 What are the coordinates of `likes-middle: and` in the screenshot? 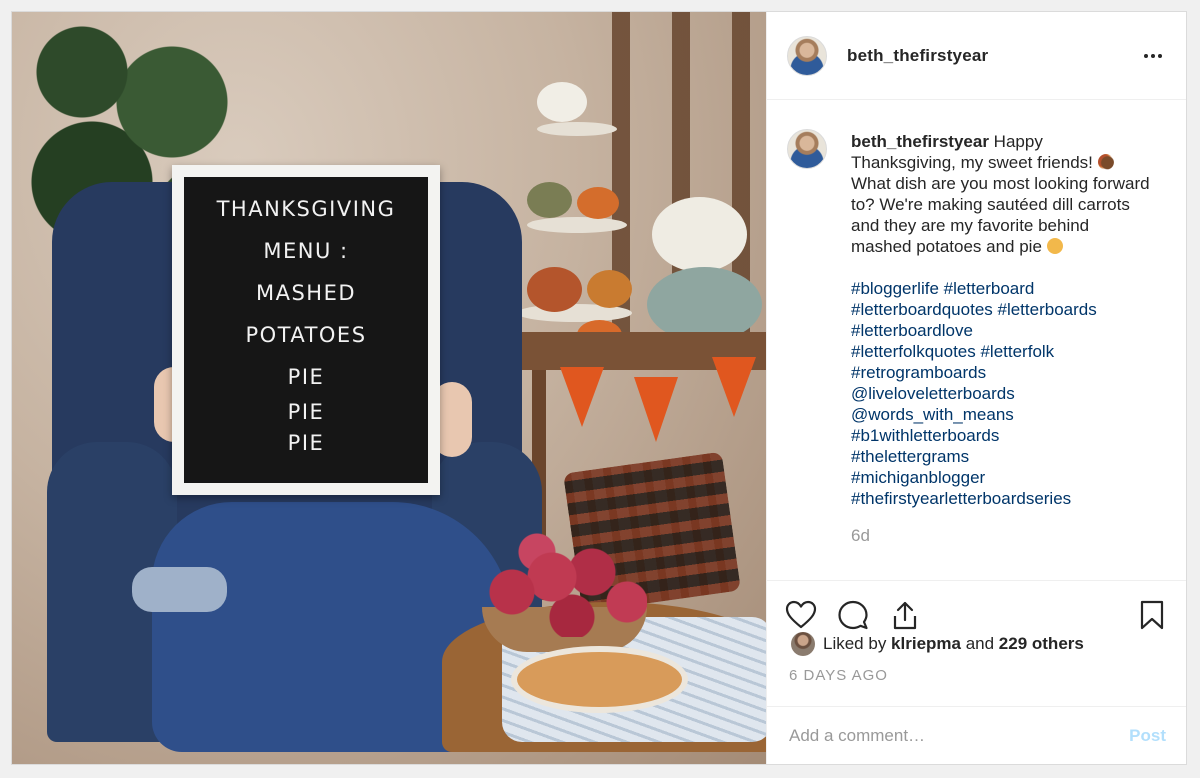 It's located at (979, 643).